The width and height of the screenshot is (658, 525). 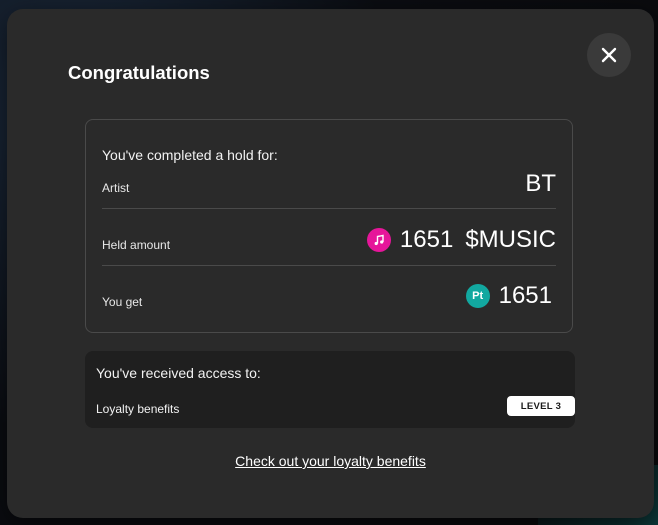 I want to click on you-get-number: 1651, so click(x=525, y=295).